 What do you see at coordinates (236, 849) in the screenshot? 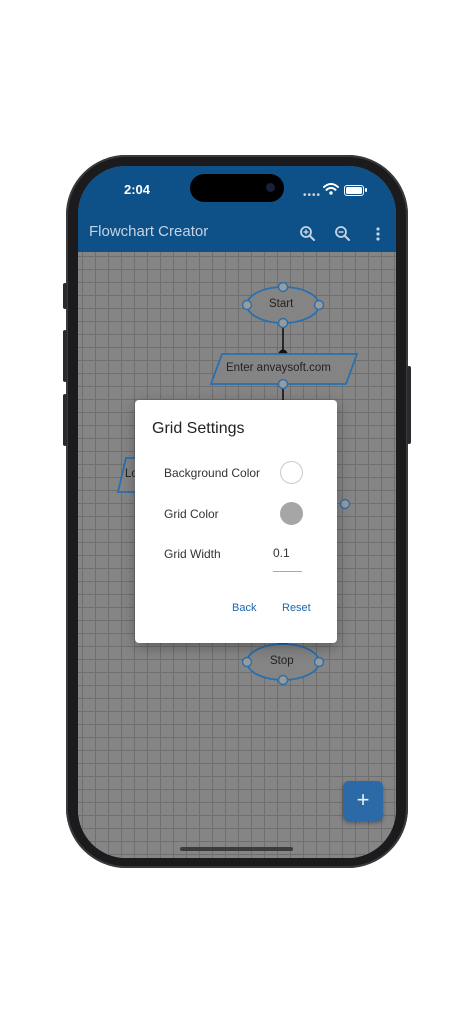
I see `home-indicator` at bounding box center [236, 849].